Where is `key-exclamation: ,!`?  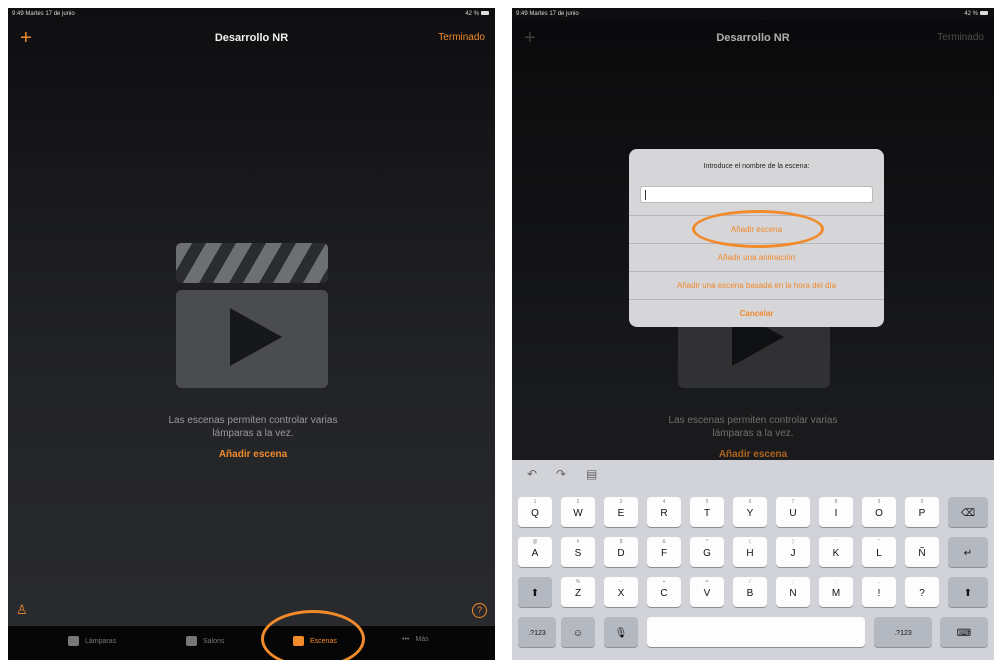 key-exclamation: ,! is located at coordinates (879, 592).